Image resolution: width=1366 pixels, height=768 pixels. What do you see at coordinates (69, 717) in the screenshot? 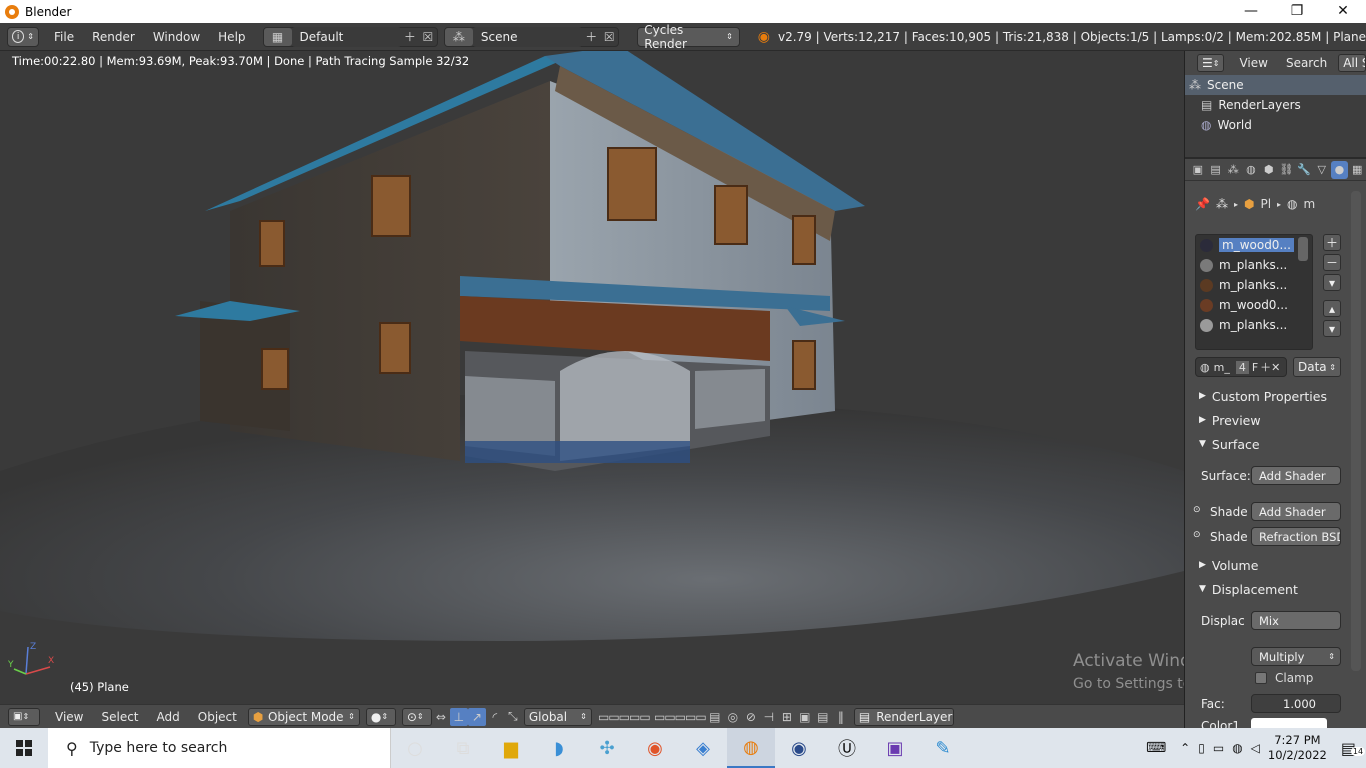
I see `menu-view: View` at bounding box center [69, 717].